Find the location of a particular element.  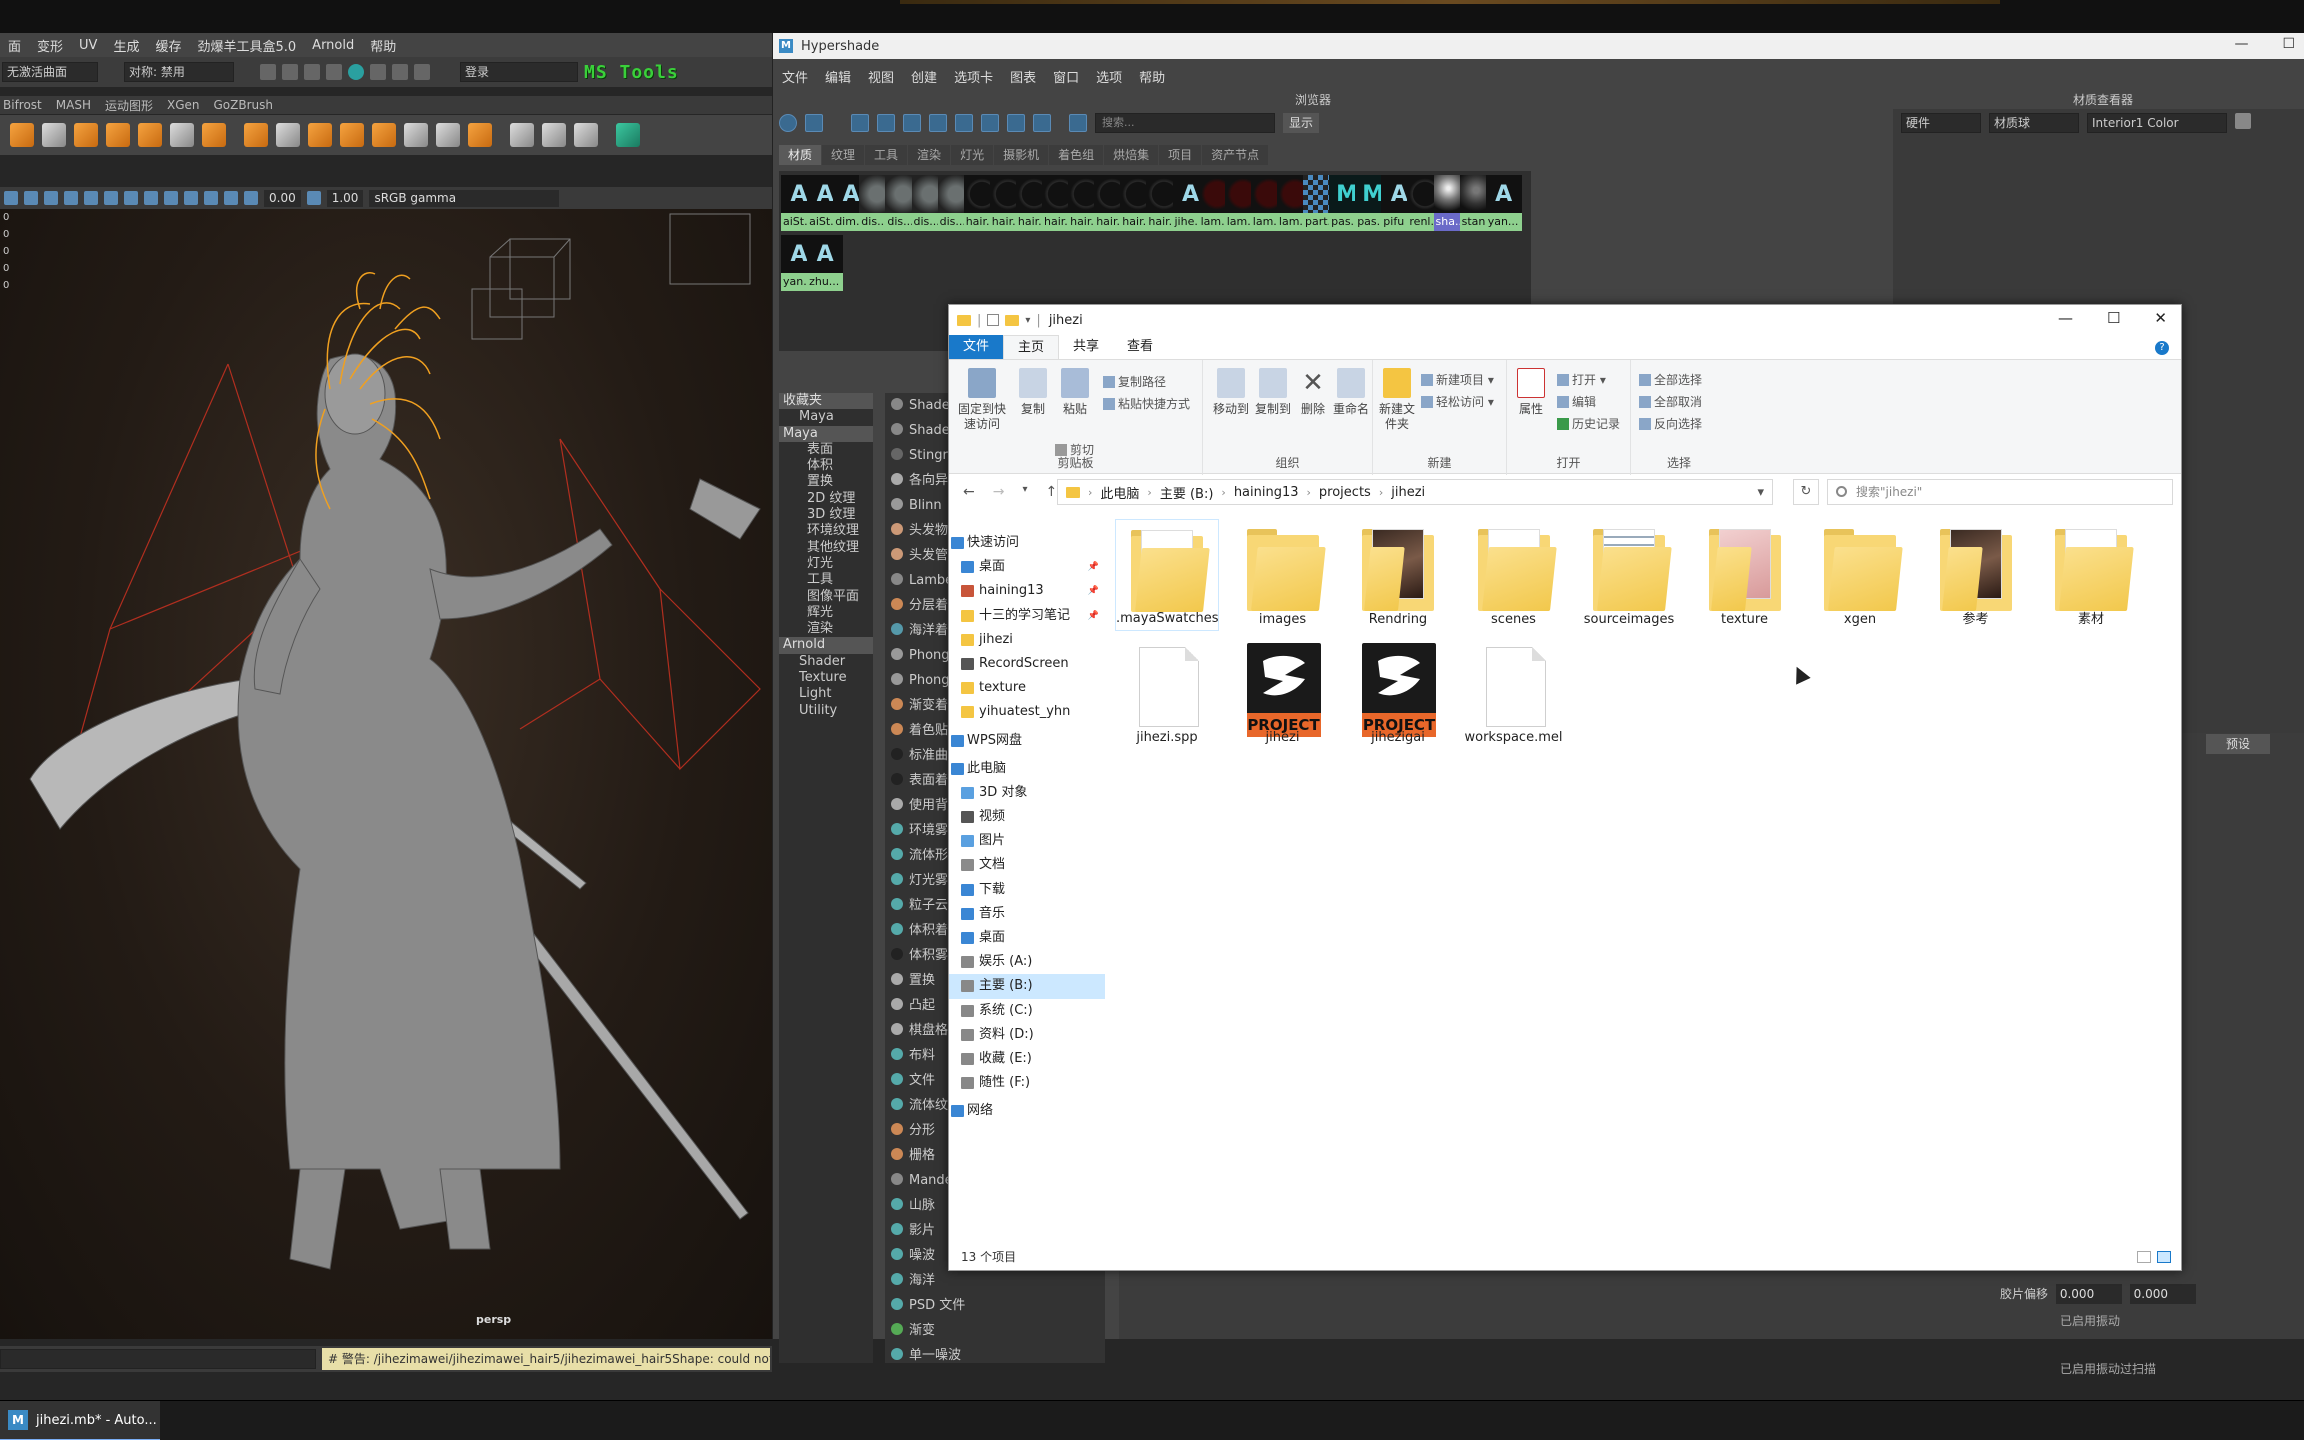

environment-dropdown: Interior1 Color is located at coordinates (2157, 123).